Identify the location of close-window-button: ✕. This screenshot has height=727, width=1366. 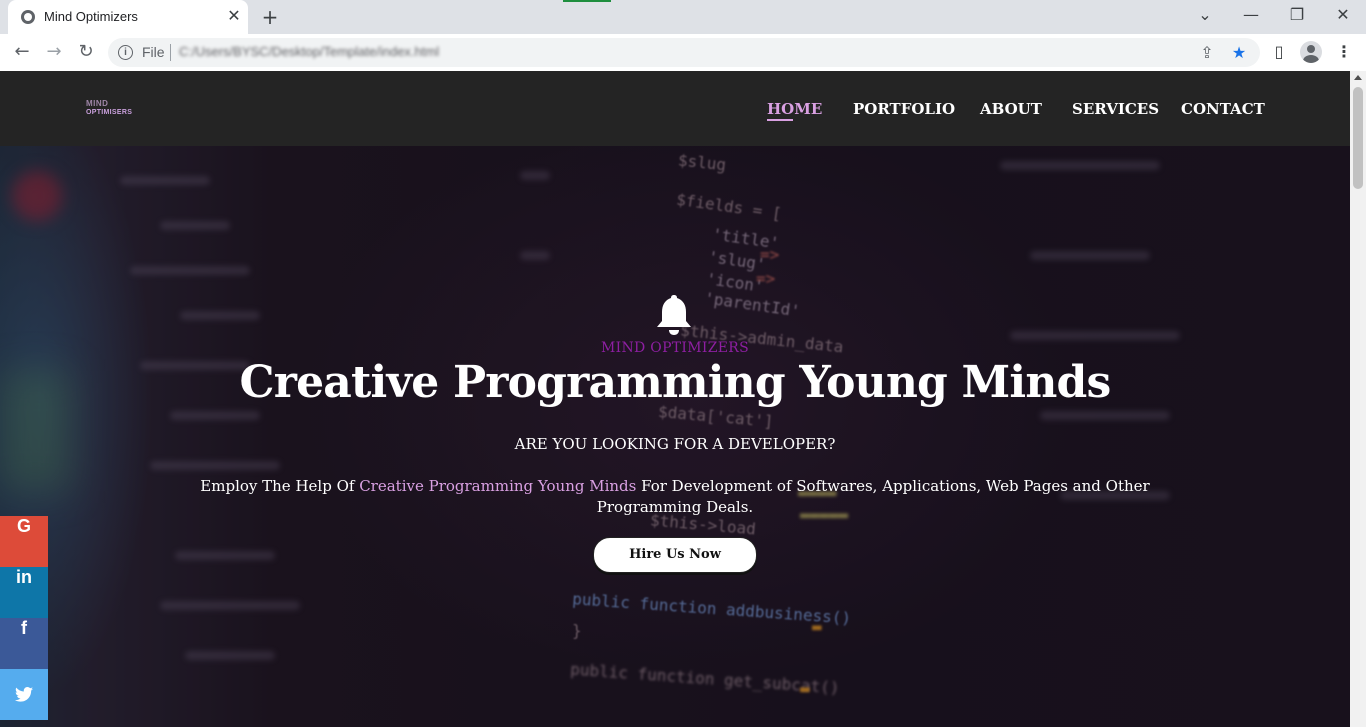
(1343, 15).